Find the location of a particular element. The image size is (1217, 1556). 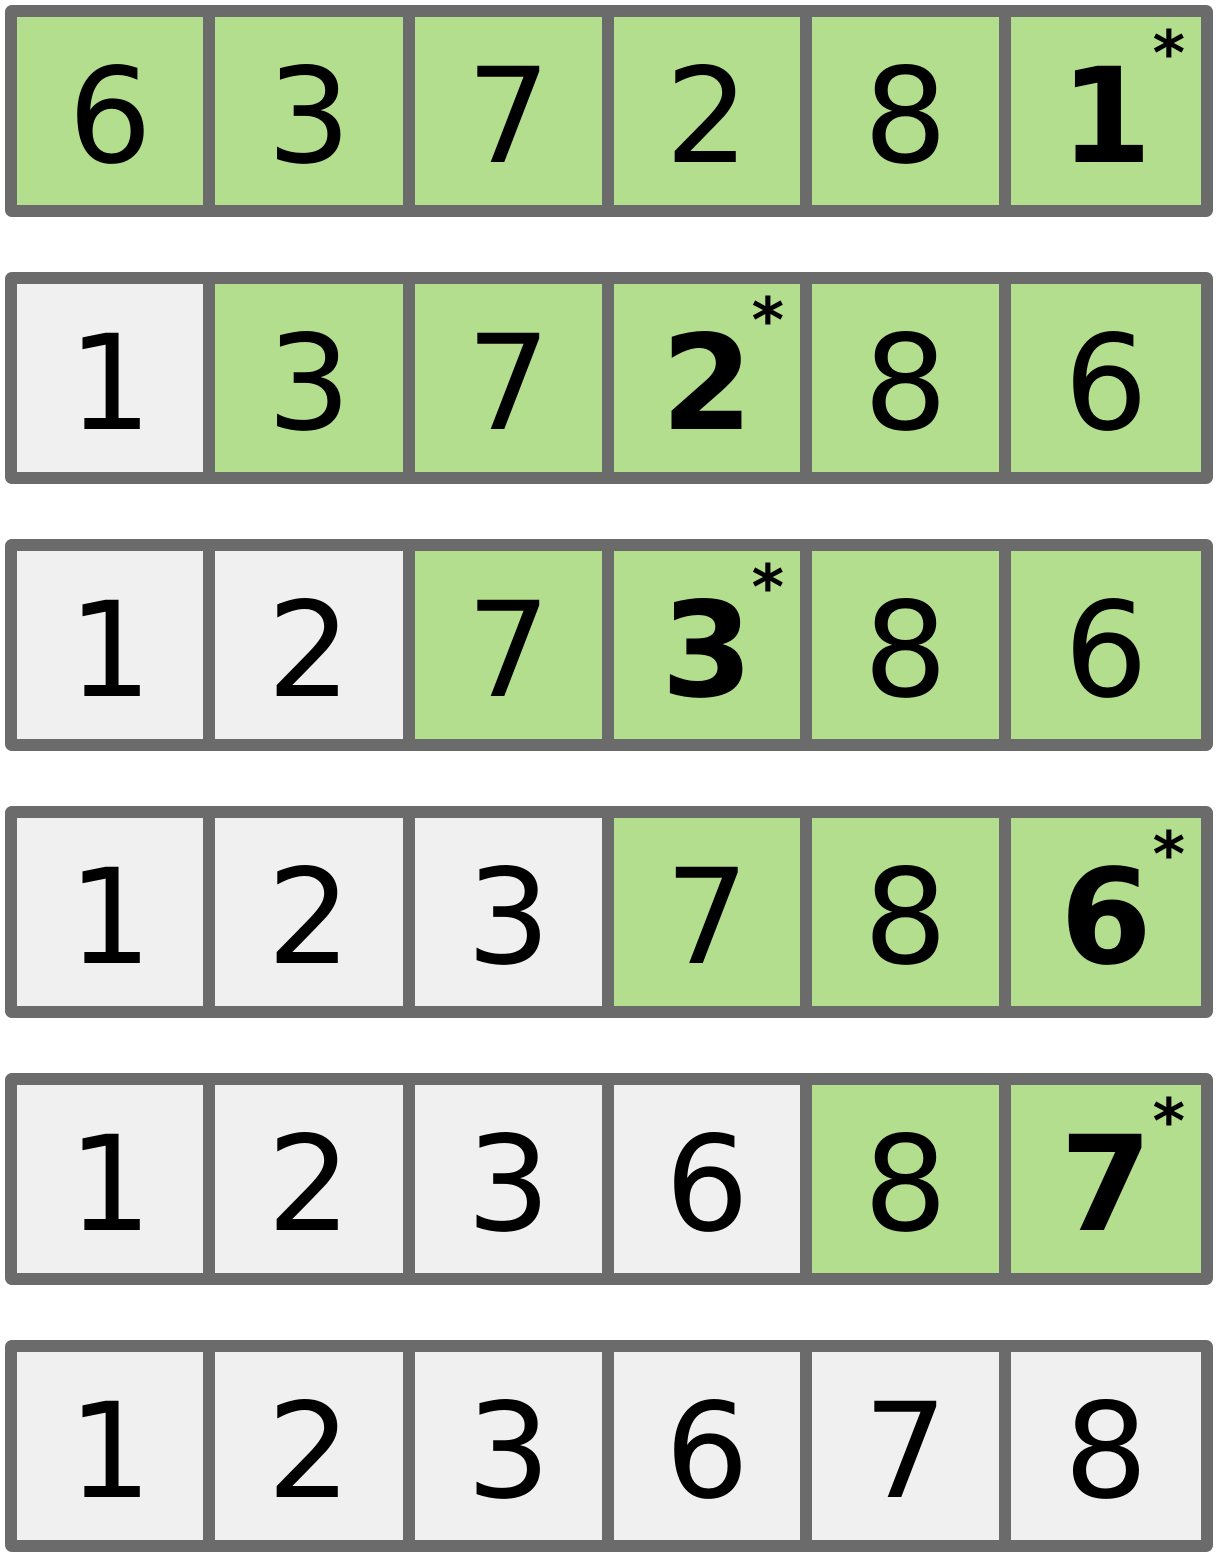

array-row-6: 1 2 3 6 7 8 is located at coordinates (609, 1446).